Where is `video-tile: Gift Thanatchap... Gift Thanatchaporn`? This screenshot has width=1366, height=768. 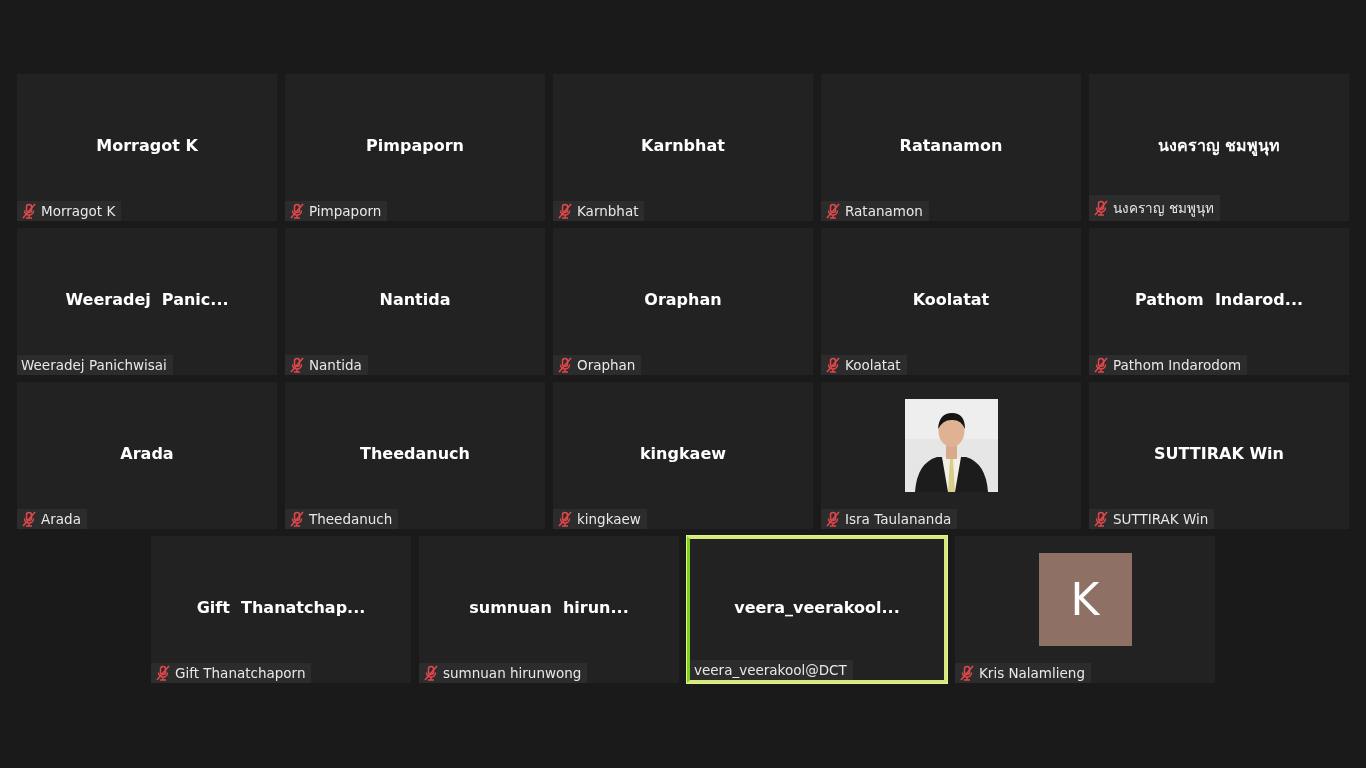
video-tile: Gift Thanatchap... Gift Thanatchaporn is located at coordinates (281, 609).